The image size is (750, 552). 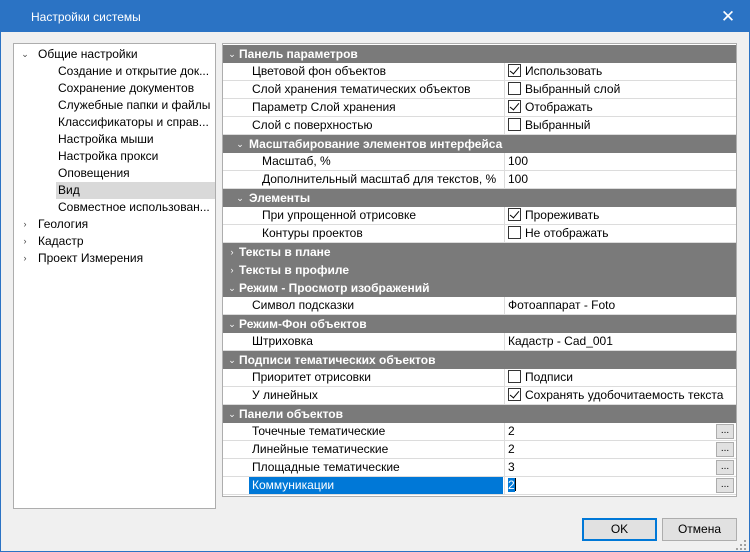 I want to click on prop-row: Слой с поверхностью Выбранный, so click(x=479, y=126).